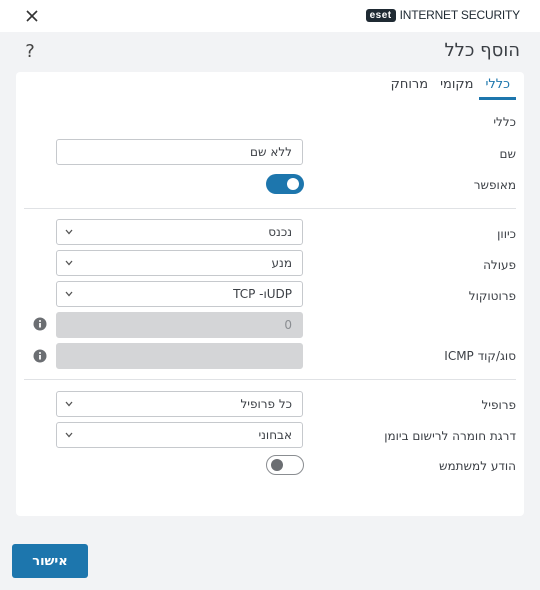  Describe the element at coordinates (504, 122) in the screenshot. I see `general-section-heading: כללי` at that location.